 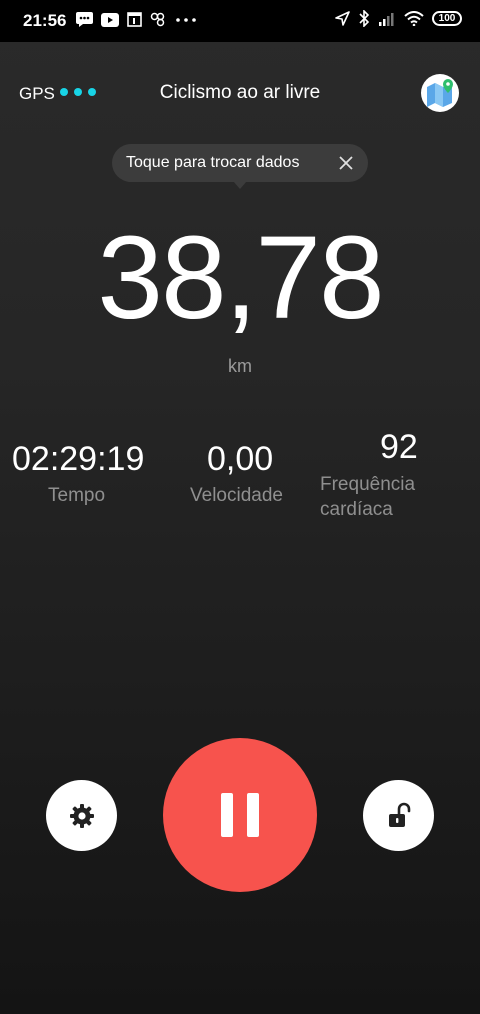 I want to click on more-icon, so click(x=186, y=20).